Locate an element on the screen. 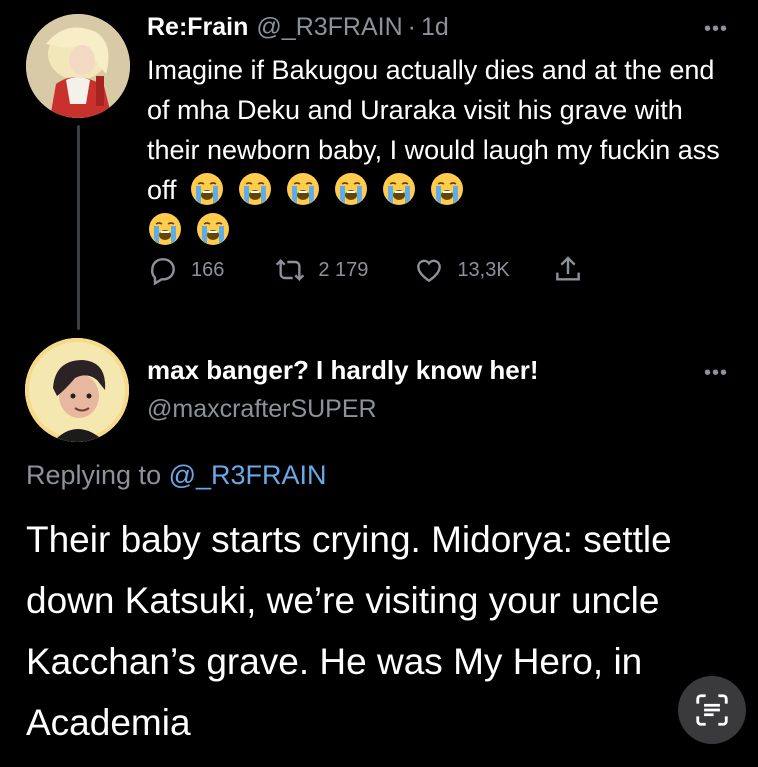 The height and width of the screenshot is (767, 758). replying-to-handle: @_R3FRAIN is located at coordinates (248, 475).